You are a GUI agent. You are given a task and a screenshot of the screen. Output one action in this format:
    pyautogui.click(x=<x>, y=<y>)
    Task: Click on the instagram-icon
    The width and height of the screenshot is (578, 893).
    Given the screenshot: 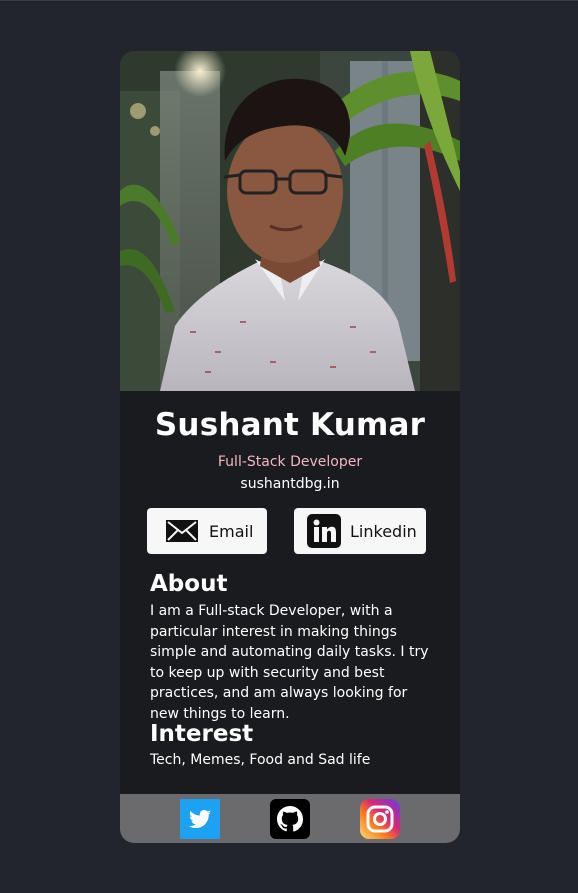 What is the action you would take?
    pyautogui.click(x=380, y=819)
    